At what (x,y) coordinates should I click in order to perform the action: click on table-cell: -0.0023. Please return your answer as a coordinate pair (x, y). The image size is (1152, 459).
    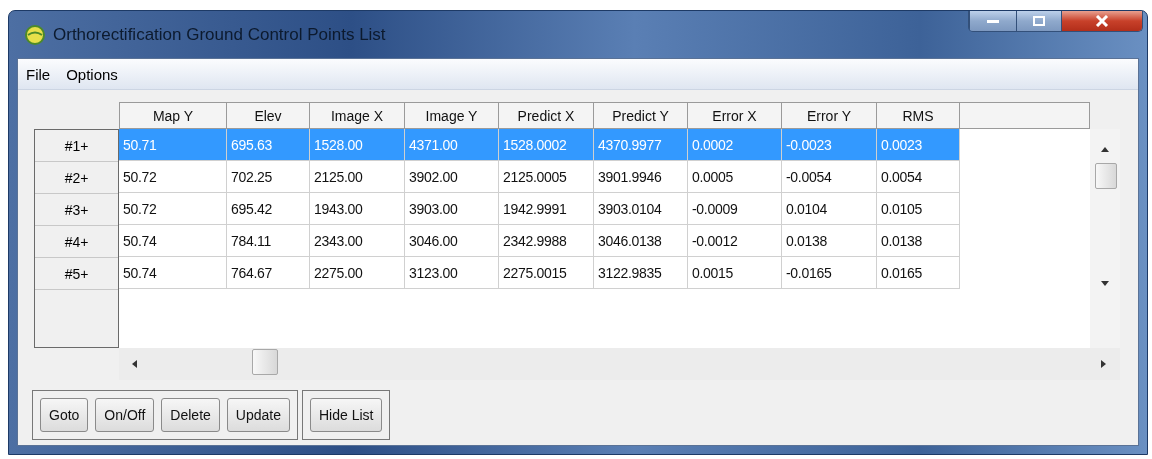
    Looking at the image, I should click on (829, 145).